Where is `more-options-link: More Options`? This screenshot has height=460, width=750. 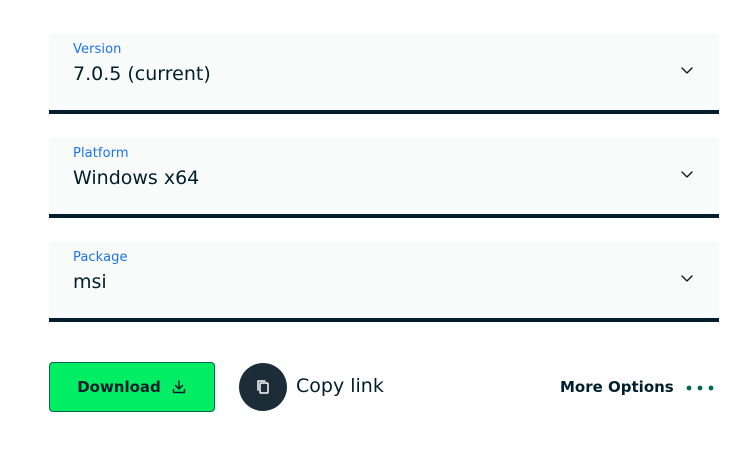
more-options-link: More Options is located at coordinates (617, 387).